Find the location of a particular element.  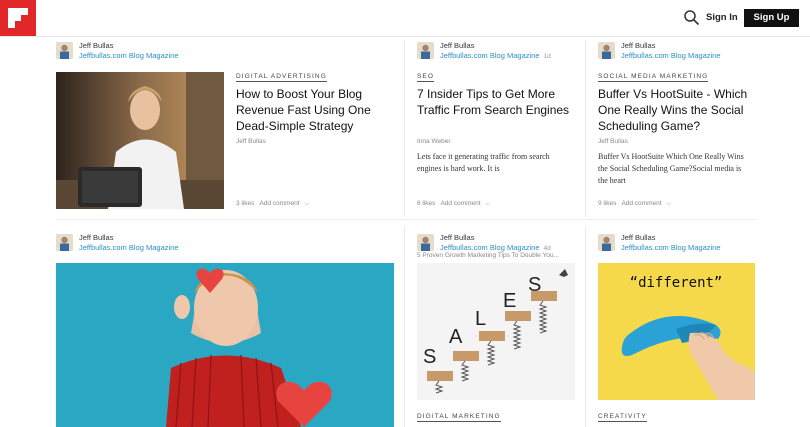

source-link: Jeffbullas.com Blog Magazine 4d is located at coordinates (495, 247).